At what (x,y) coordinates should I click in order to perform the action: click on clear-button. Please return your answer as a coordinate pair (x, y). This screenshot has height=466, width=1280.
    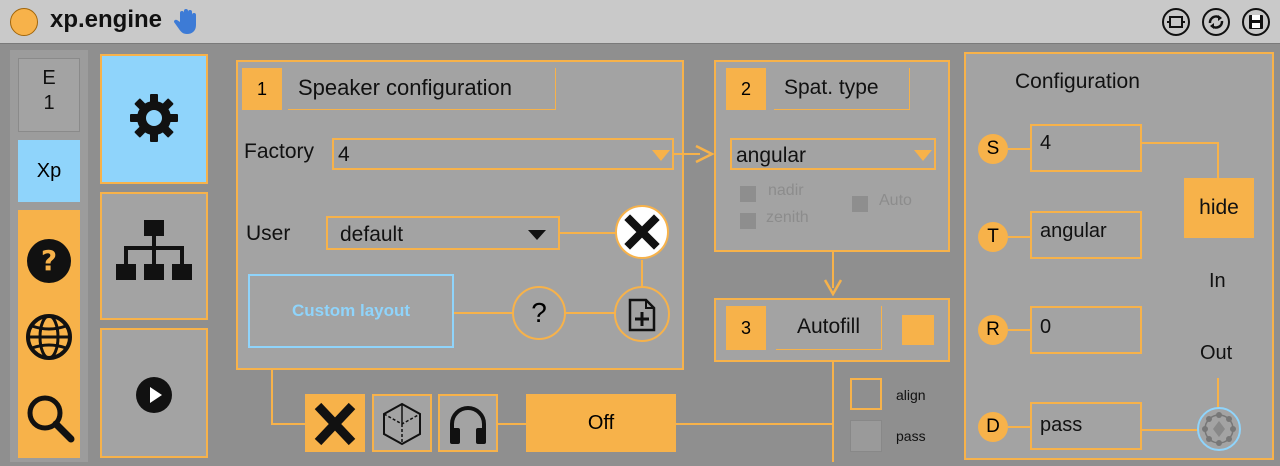
    Looking at the image, I should click on (335, 423).